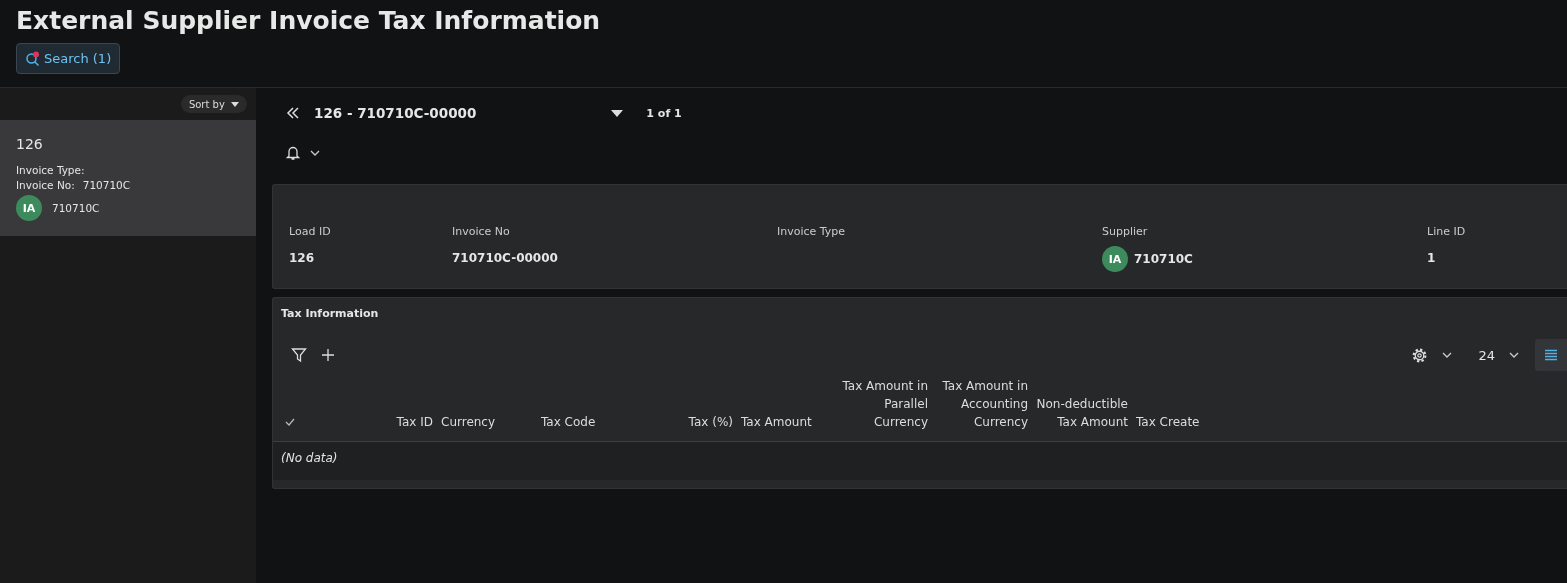  Describe the element at coordinates (50, 170) in the screenshot. I see `field-label: Invoice Type:` at that location.